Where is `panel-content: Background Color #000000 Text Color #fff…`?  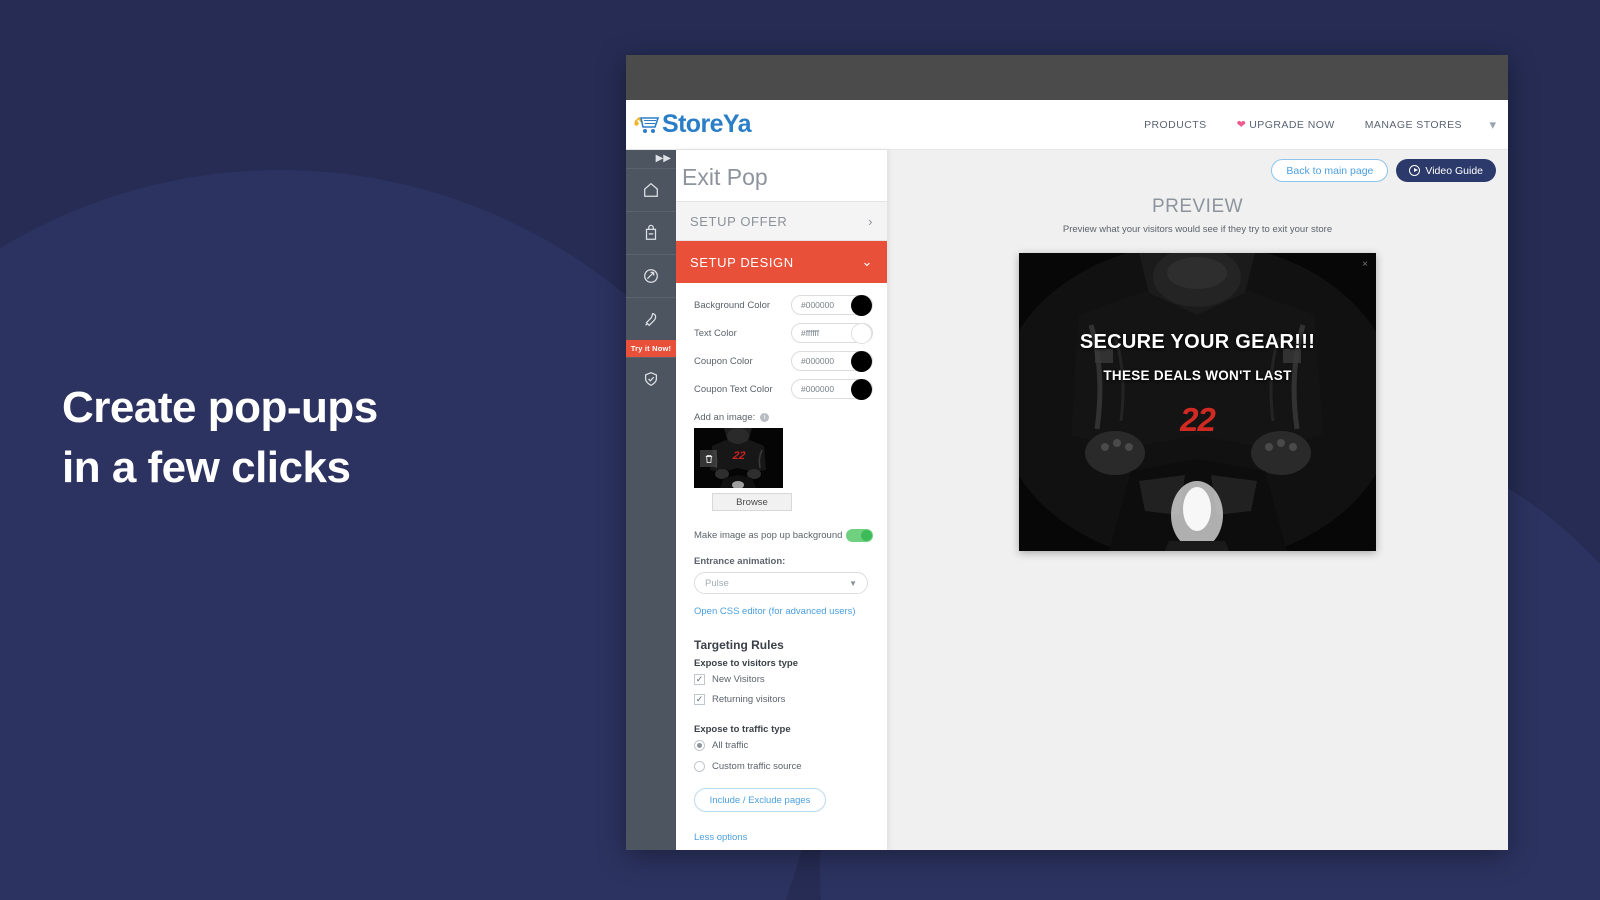 panel-content: Background Color #000000 Text Color #fff… is located at coordinates (781, 566).